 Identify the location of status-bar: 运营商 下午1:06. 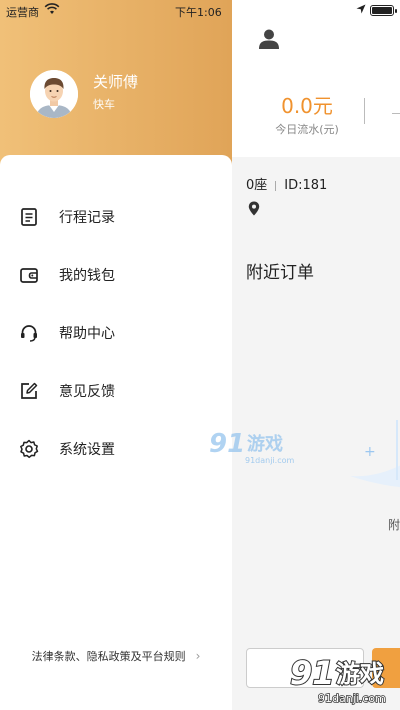
(200, 11).